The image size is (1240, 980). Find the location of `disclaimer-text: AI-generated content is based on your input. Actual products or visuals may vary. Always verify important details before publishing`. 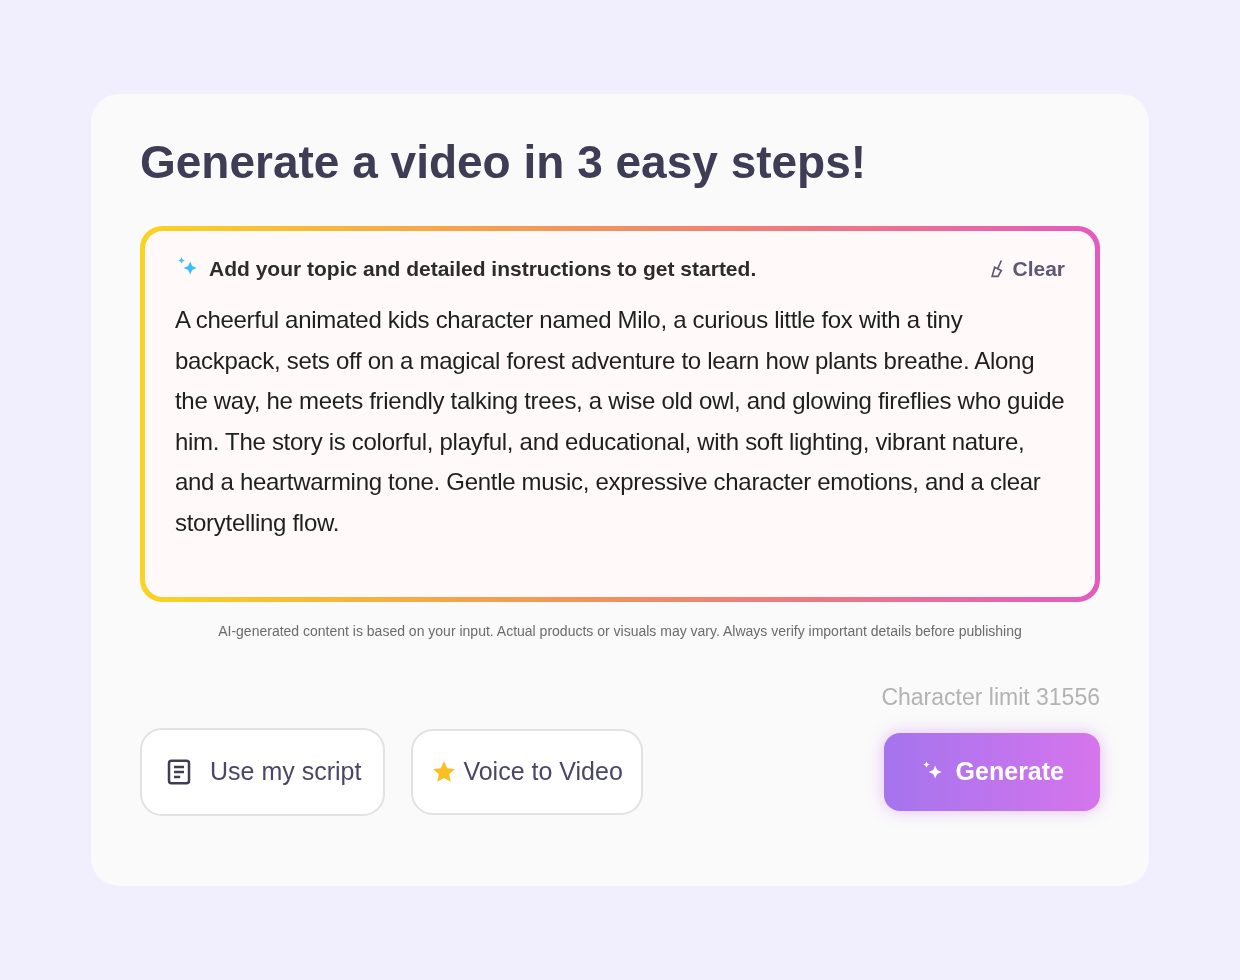

disclaimer-text: AI-generated content is based on your input. Actual products or visuals may vary. Always verify important details before publishing is located at coordinates (620, 631).